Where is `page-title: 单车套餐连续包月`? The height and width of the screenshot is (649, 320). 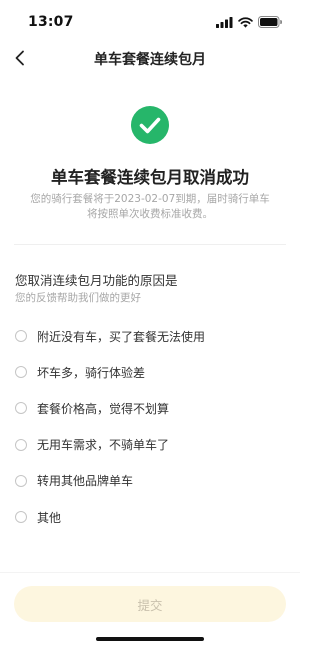 page-title: 单车套餐连续包月 is located at coordinates (150, 60).